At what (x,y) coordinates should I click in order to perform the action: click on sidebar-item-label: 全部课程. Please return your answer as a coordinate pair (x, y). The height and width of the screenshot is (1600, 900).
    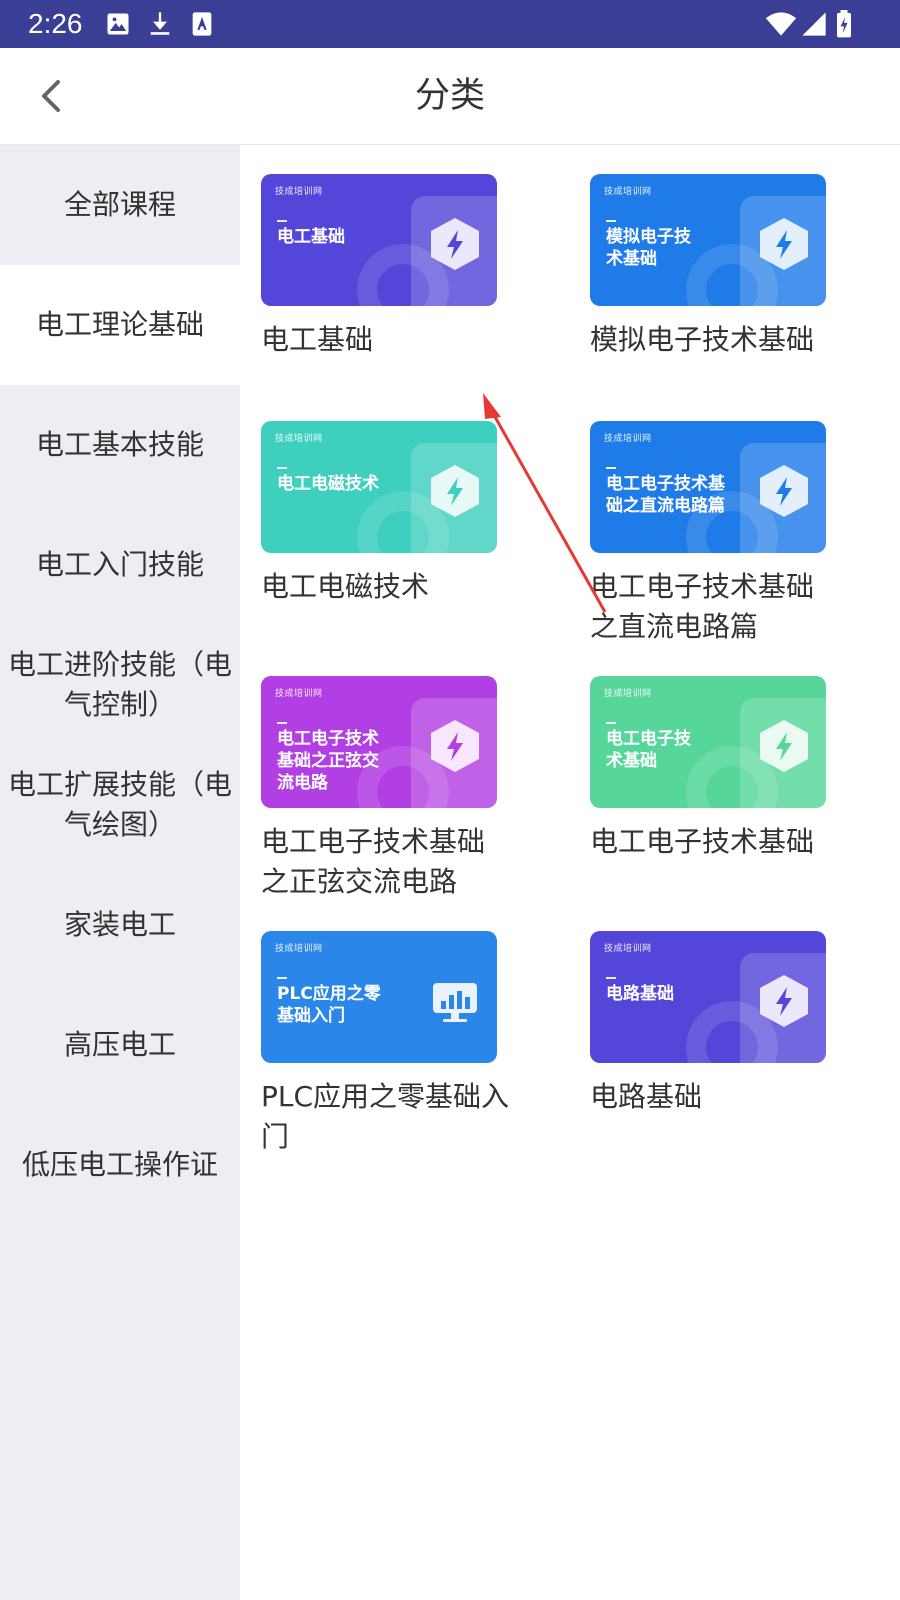
    Looking at the image, I should click on (119, 204).